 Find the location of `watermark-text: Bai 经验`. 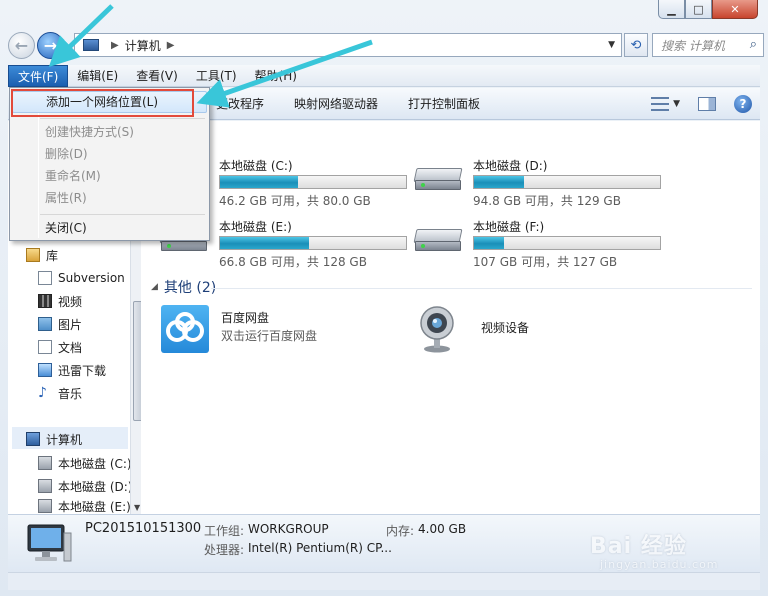

watermark-text: Bai 经验 is located at coordinates (638, 546).